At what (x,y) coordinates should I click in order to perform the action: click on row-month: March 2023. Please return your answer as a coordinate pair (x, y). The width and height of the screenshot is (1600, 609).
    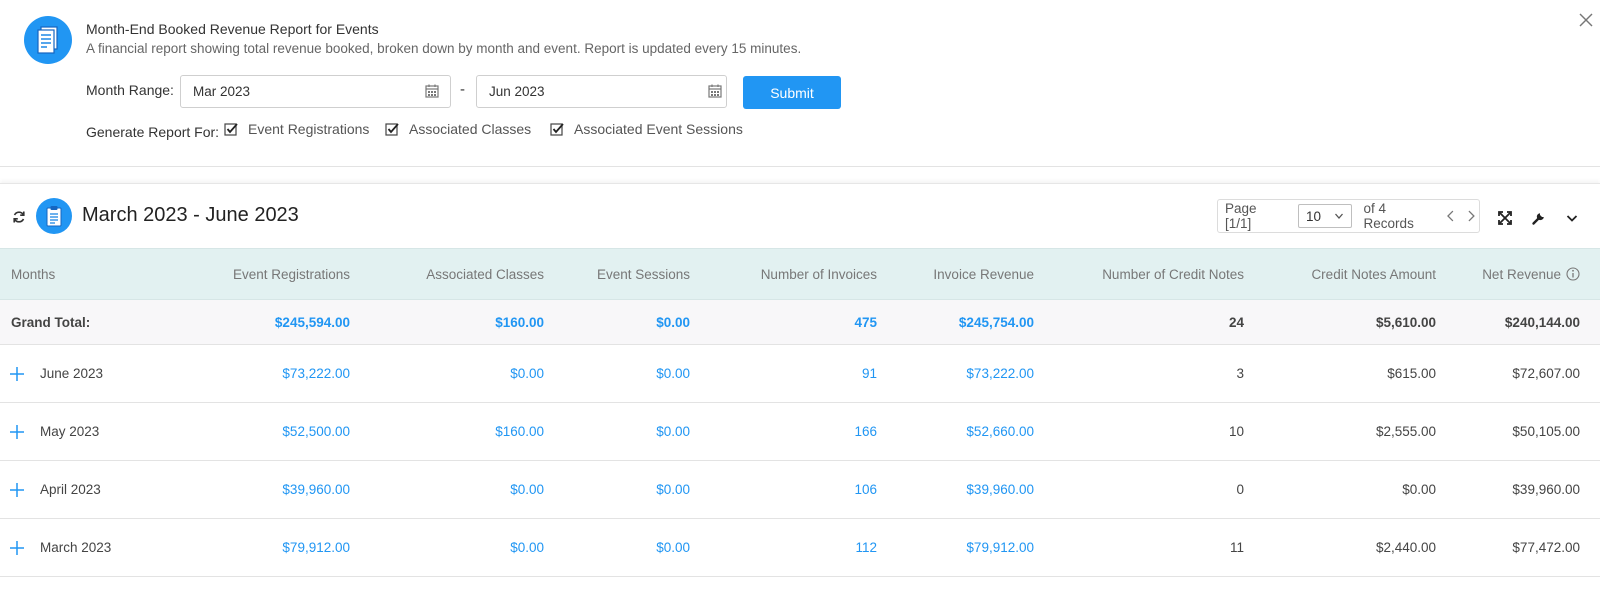
    Looking at the image, I should click on (76, 547).